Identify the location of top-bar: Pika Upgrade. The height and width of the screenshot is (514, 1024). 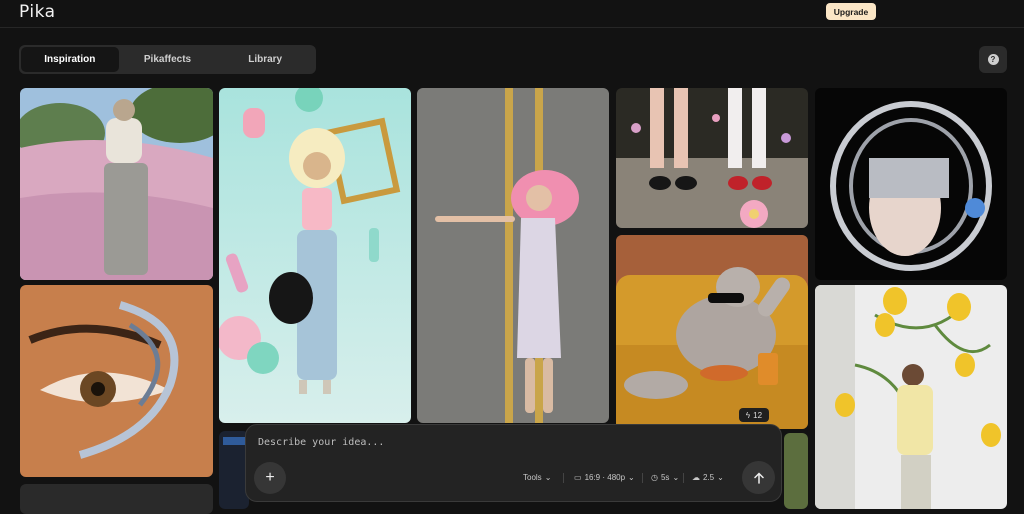
(512, 14).